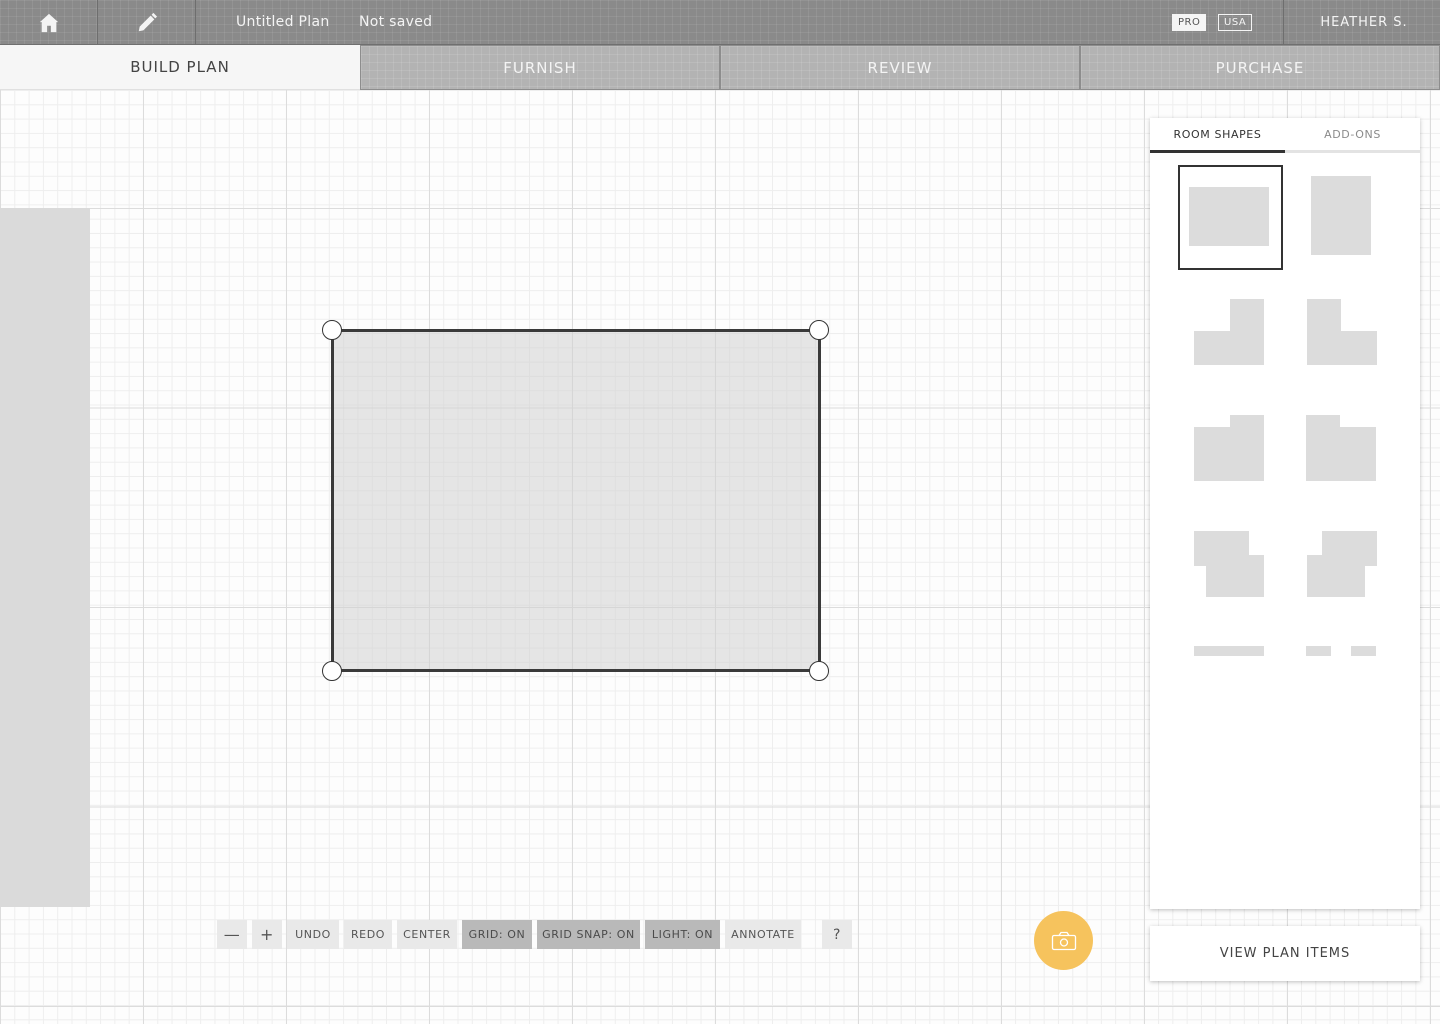 The height and width of the screenshot is (1024, 1440). I want to click on zoom-out-button: —, so click(232, 934).